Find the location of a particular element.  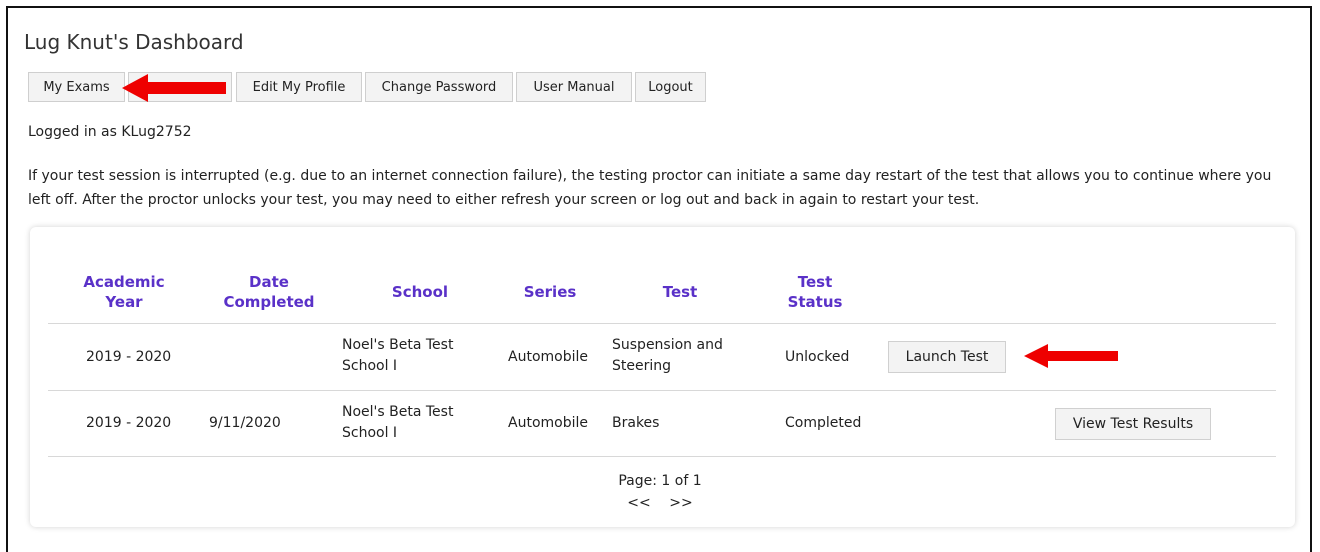

header-divider is located at coordinates (662, 323).